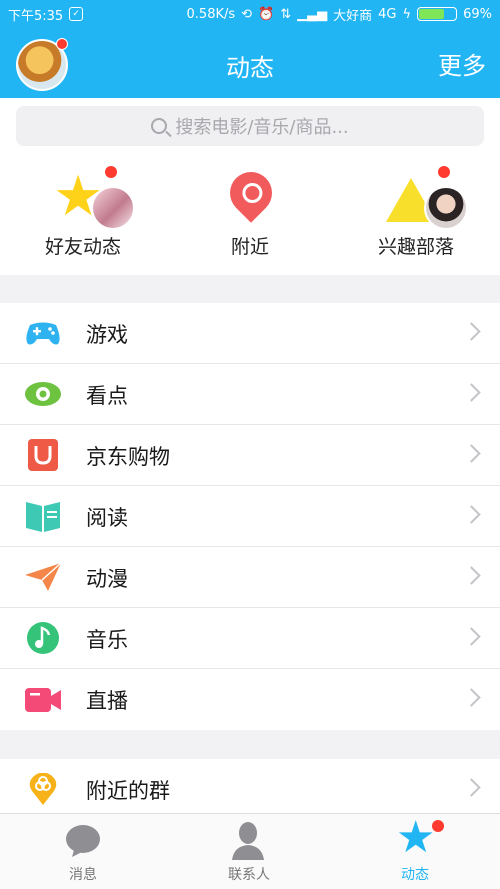 The image size is (500, 889). I want to click on signal-icon: ▁▃▅, so click(312, 14).